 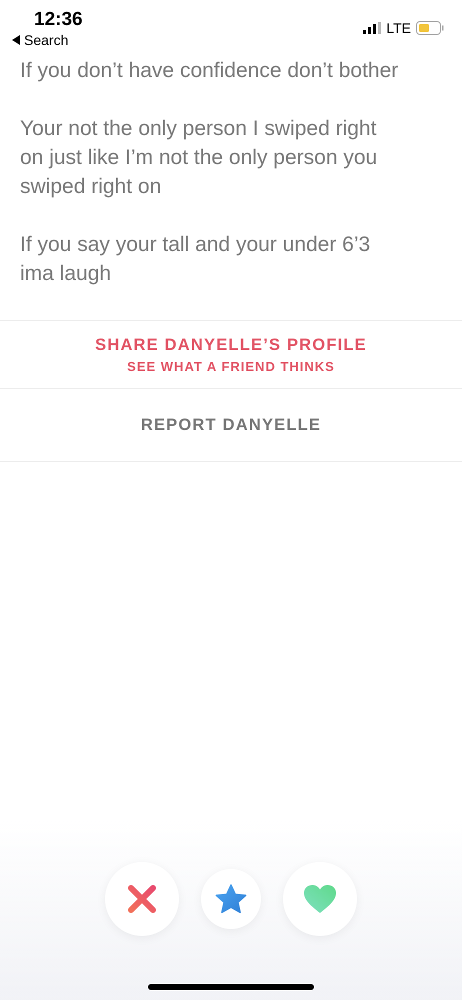 What do you see at coordinates (398, 28) in the screenshot?
I see `network-label: LTE` at bounding box center [398, 28].